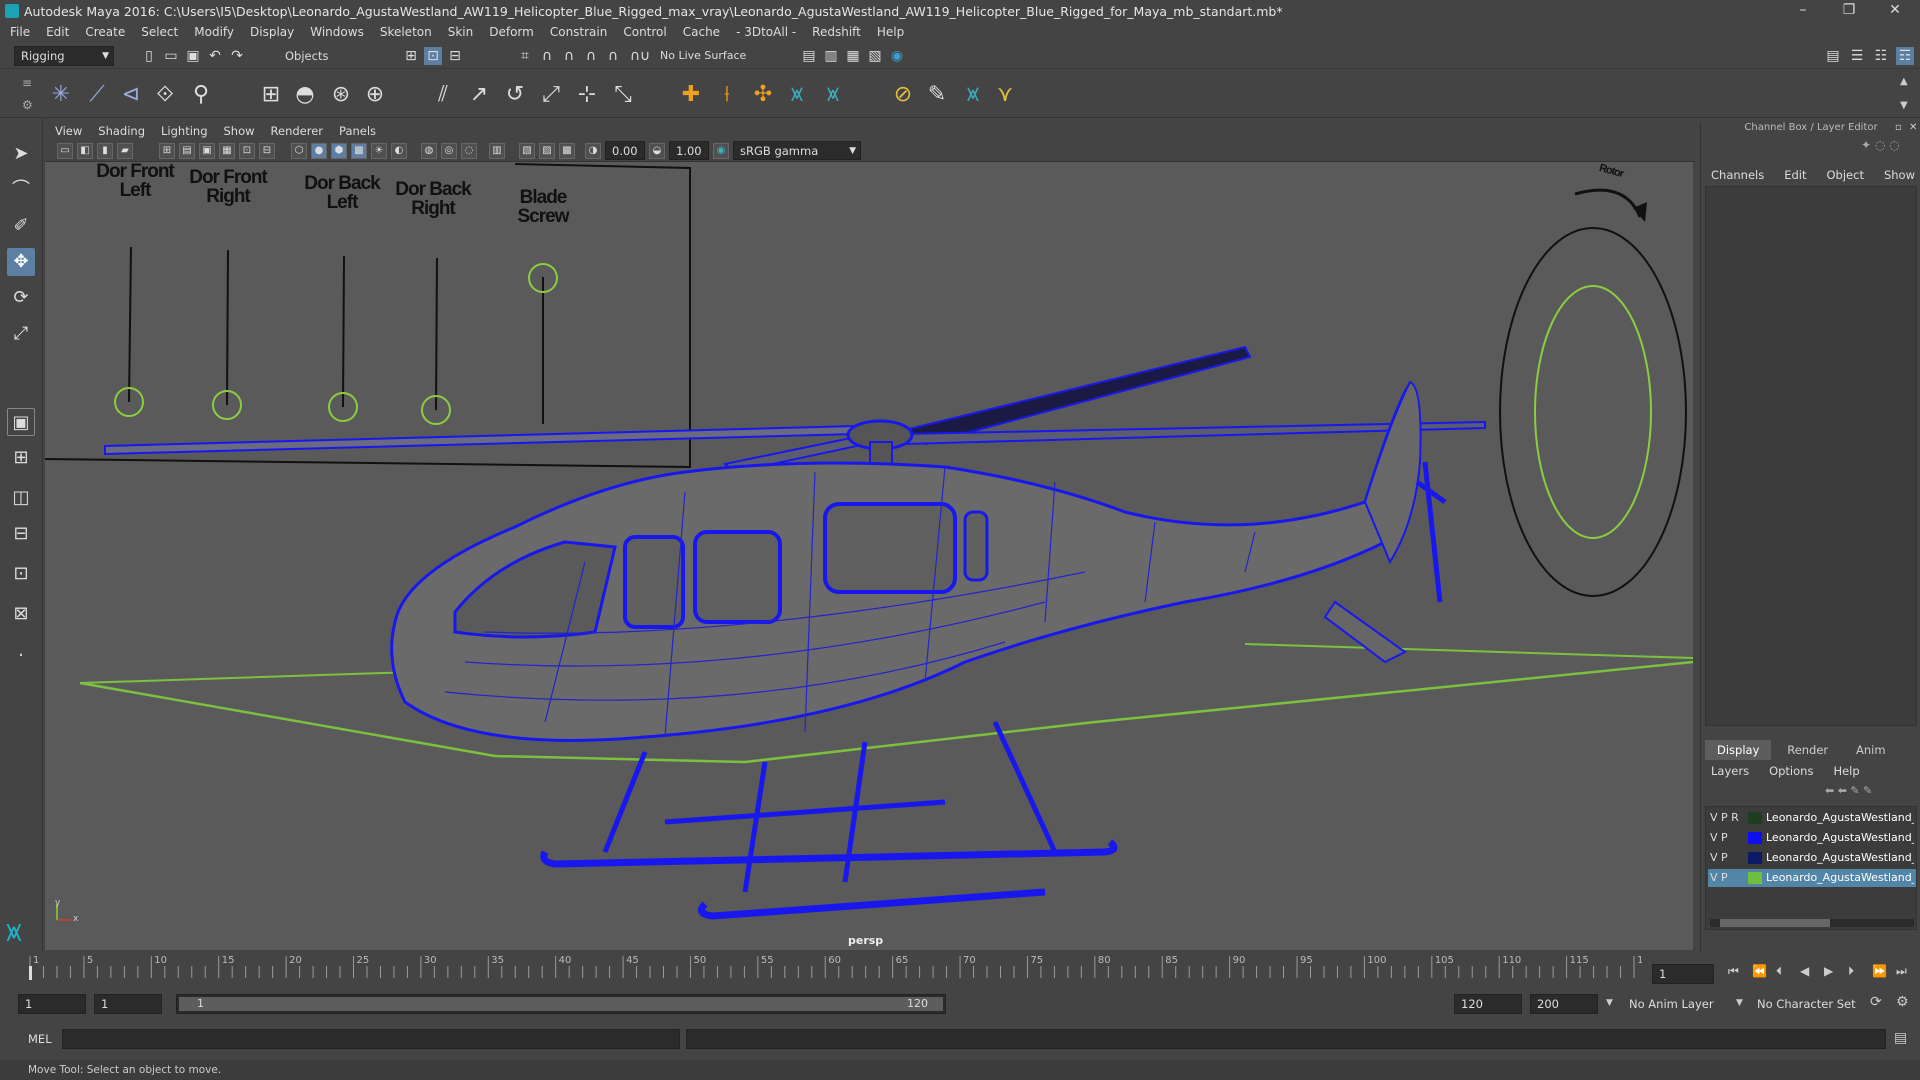 The image size is (1920, 1080). Describe the element at coordinates (511, 32) in the screenshot. I see `menu-deform: Deform` at that location.